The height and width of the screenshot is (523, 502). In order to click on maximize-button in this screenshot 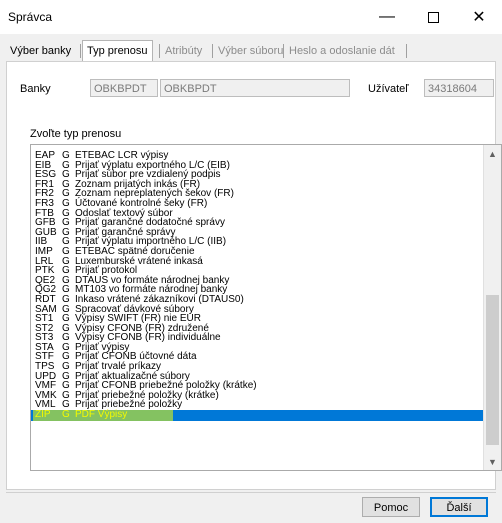, I will do `click(433, 17)`.